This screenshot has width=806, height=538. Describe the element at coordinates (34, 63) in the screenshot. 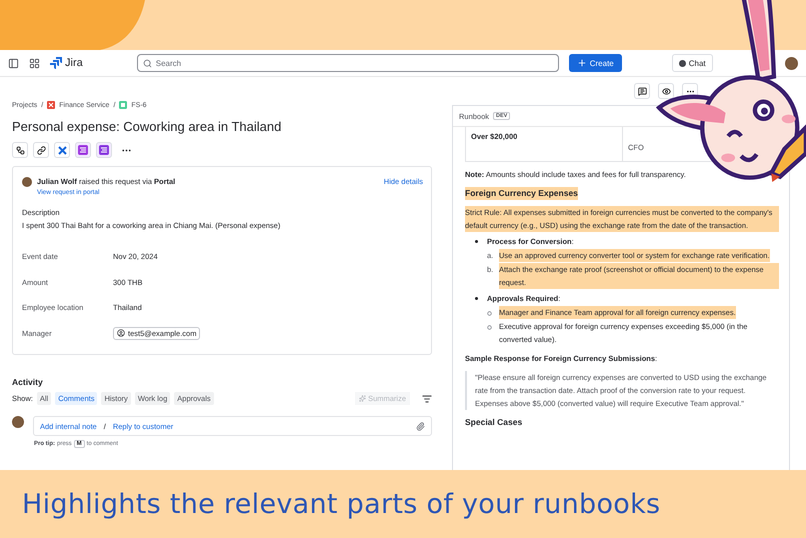

I see `app-grid-icon` at that location.